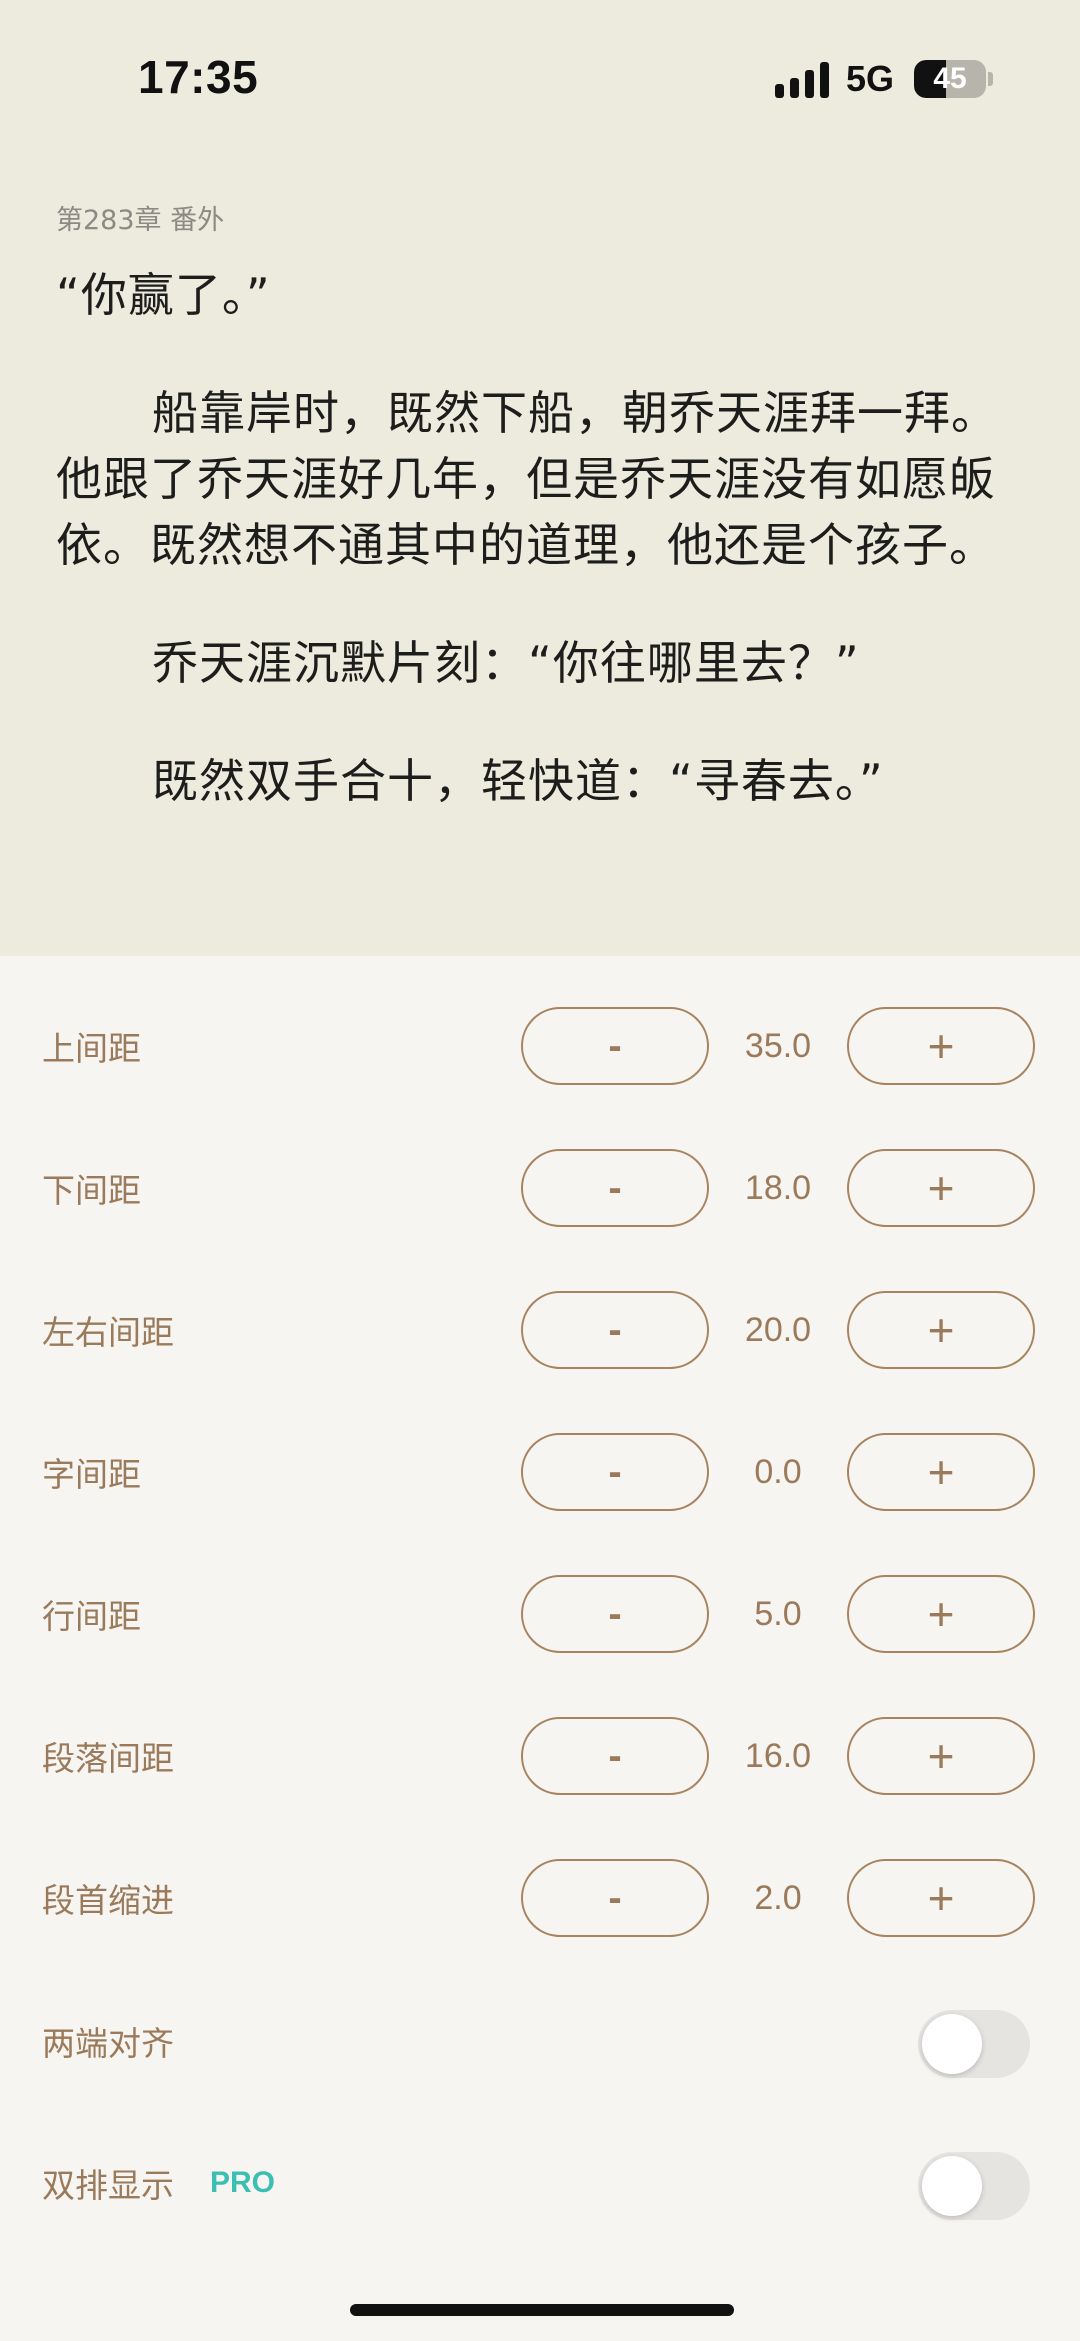 Image resolution: width=1080 pixels, height=2341 pixels. Describe the element at coordinates (108, 2185) in the screenshot. I see `setting-label: 双排显示` at that location.